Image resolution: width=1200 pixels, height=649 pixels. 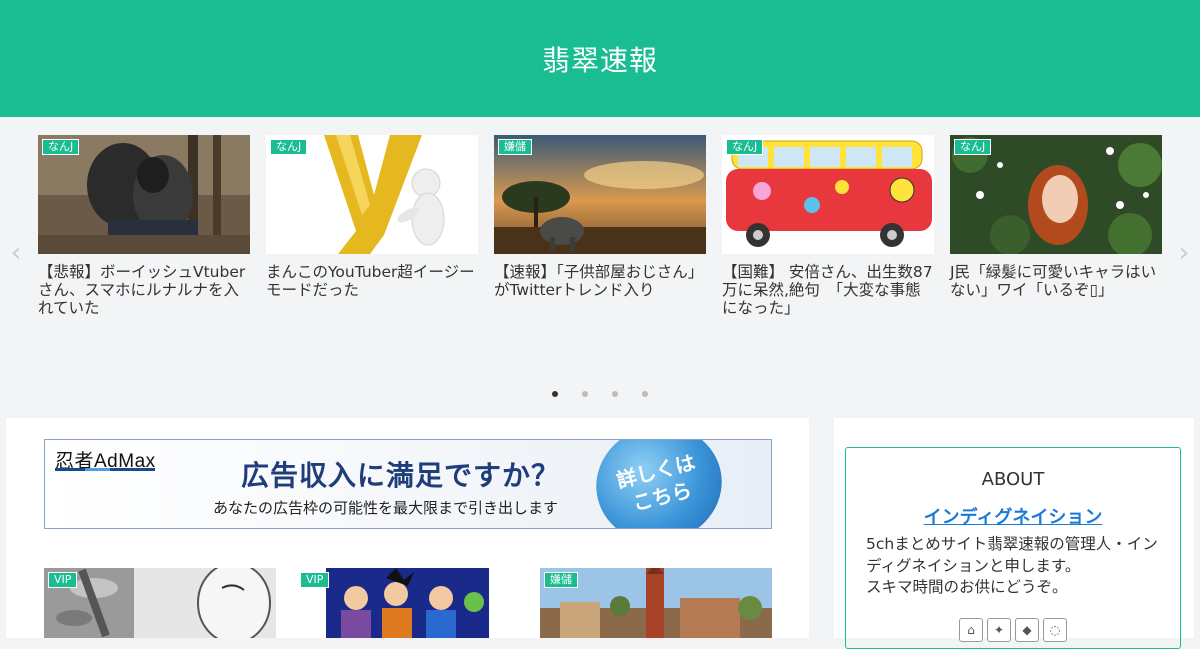 I want to click on carousel-card: 嫌儲 【速報】「子供部屋おじさん」がTwitterトレンド入り, so click(x=600, y=217).